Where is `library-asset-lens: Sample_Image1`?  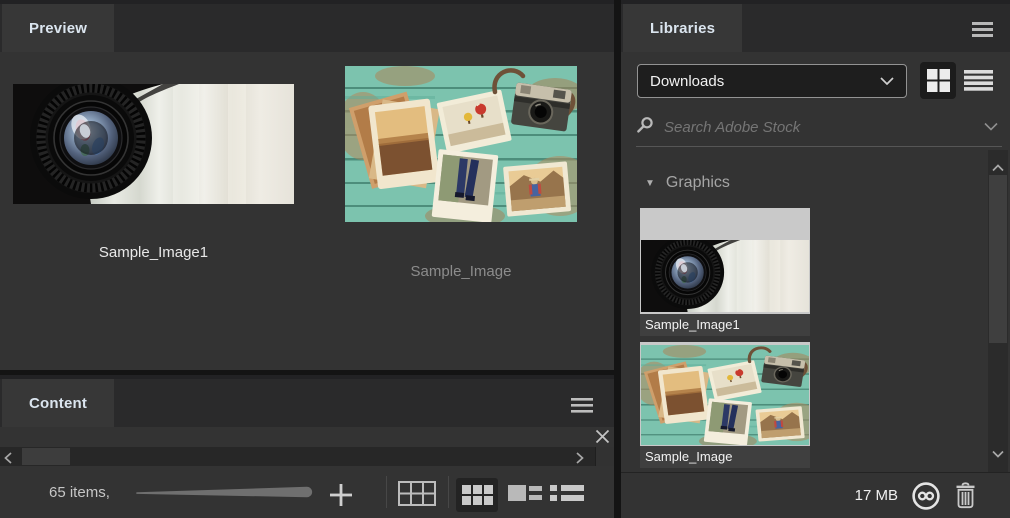 library-asset-lens: Sample_Image1 is located at coordinates (725, 272).